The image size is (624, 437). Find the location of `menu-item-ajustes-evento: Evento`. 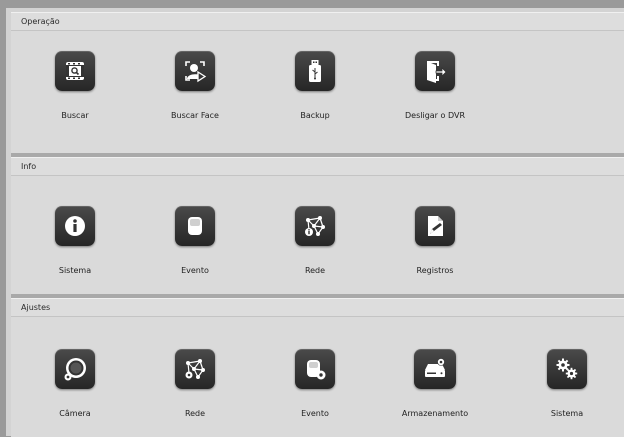

menu-item-ajustes-evento: Evento is located at coordinates (315, 383).